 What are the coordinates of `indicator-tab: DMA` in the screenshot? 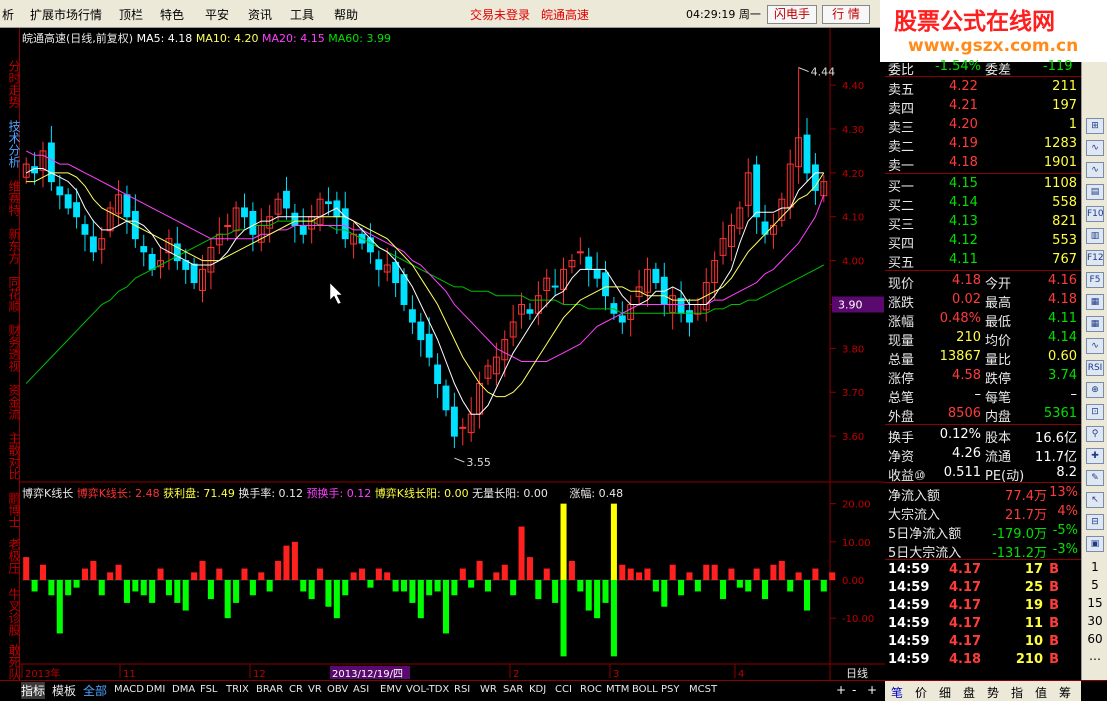 It's located at (183, 689).